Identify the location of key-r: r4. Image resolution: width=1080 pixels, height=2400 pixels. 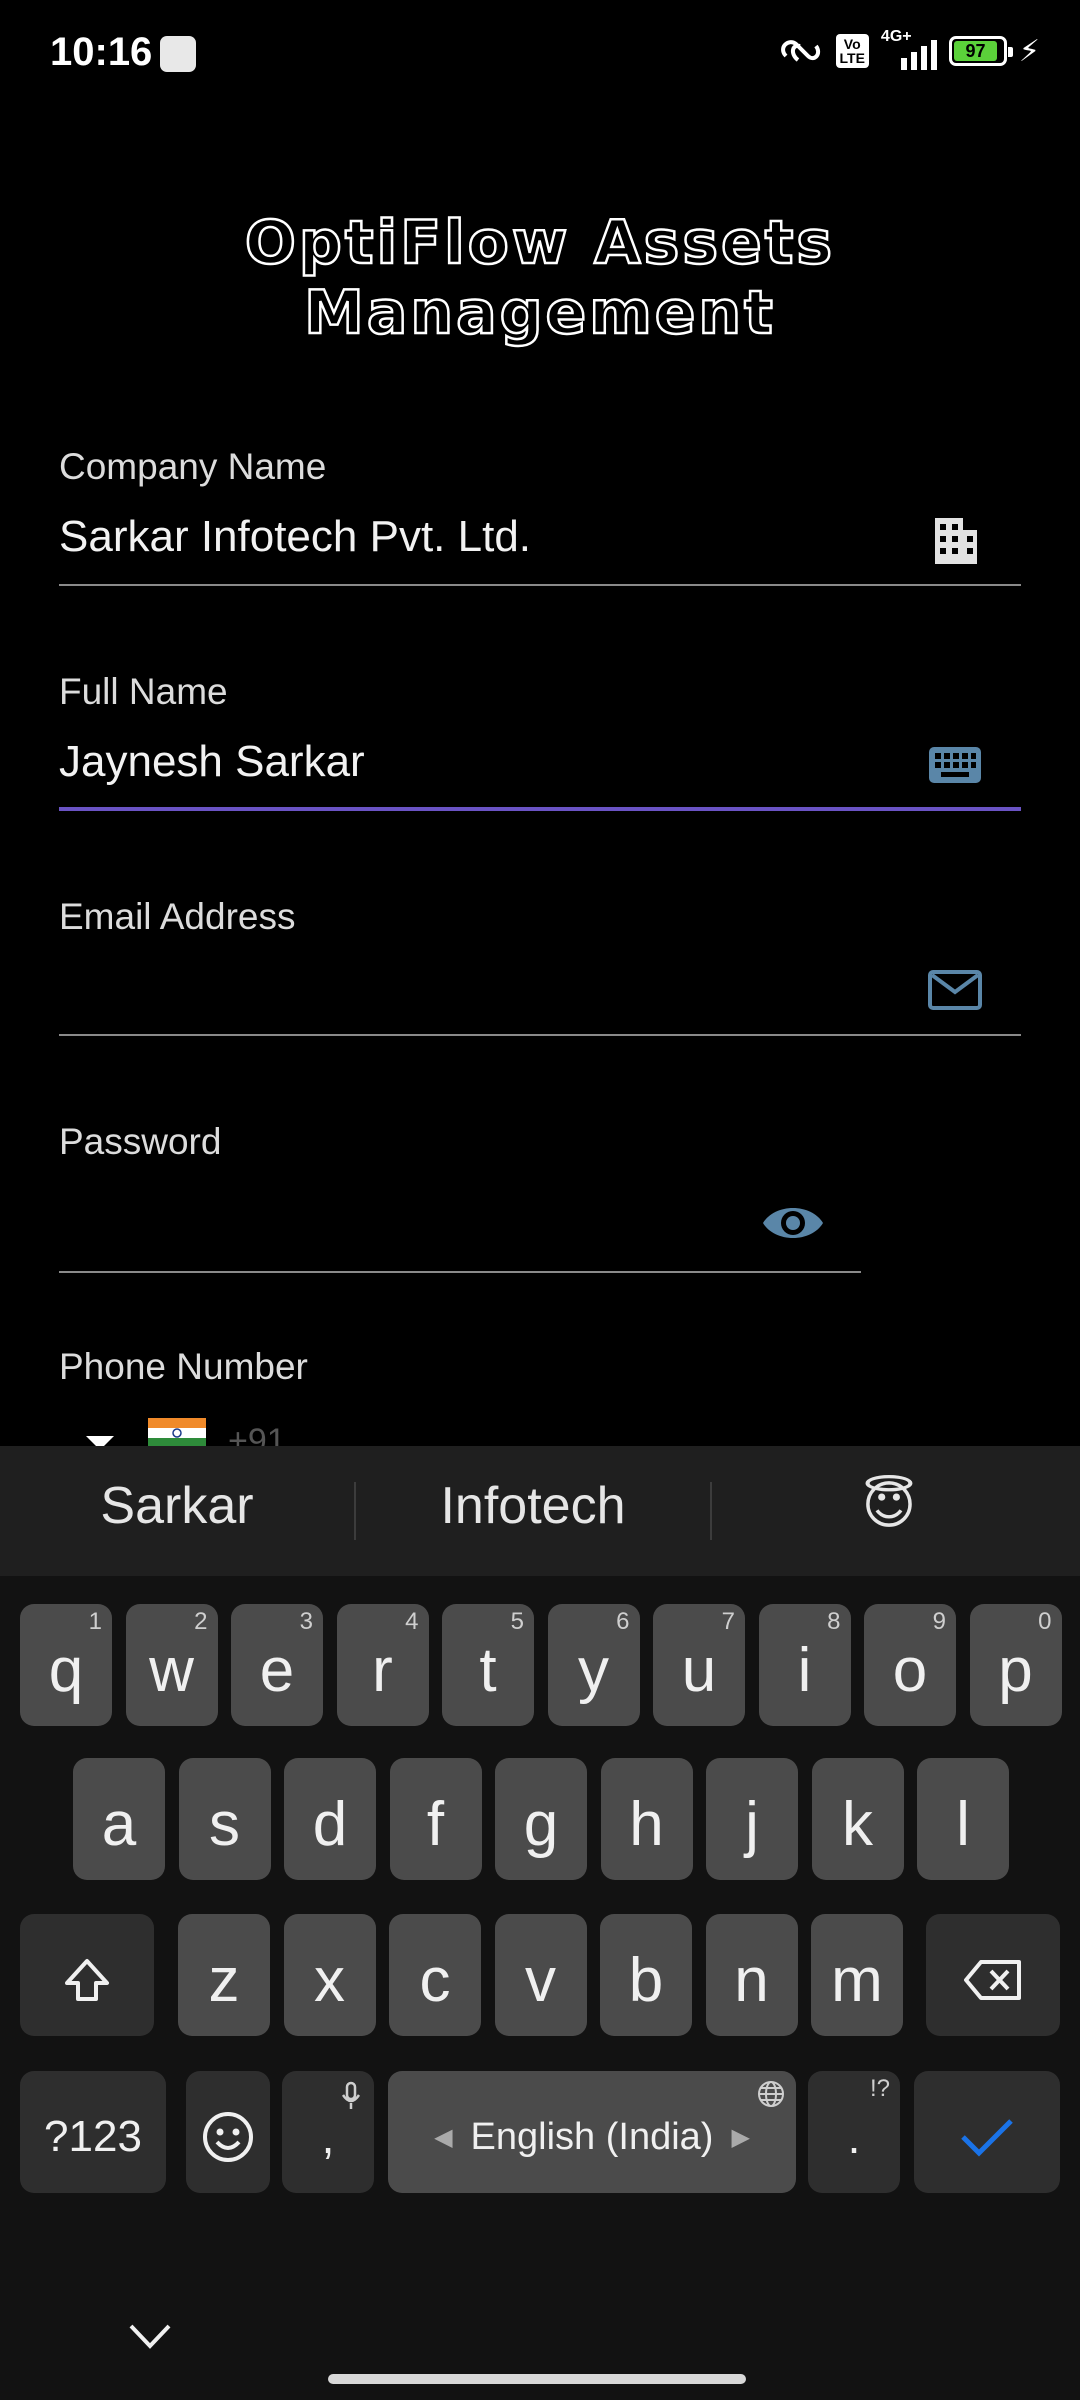
(382, 1665).